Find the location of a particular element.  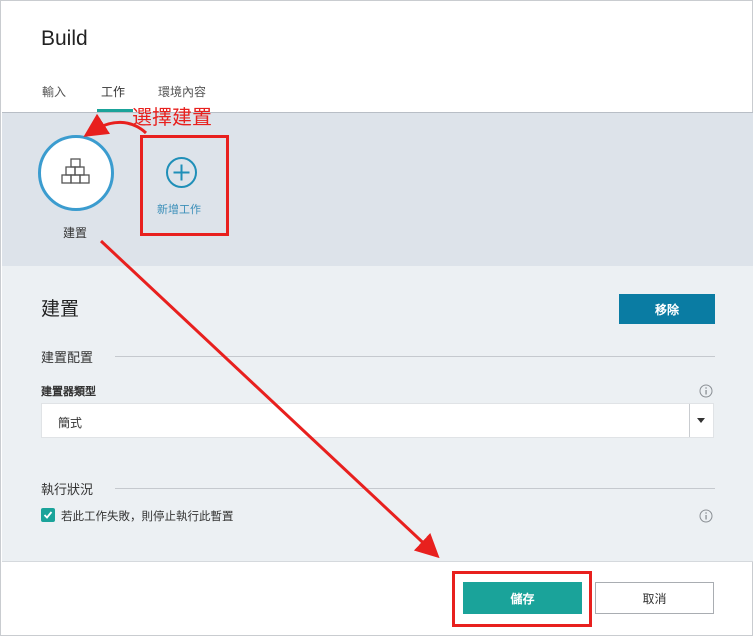

remove-button: 移除 is located at coordinates (667, 309).